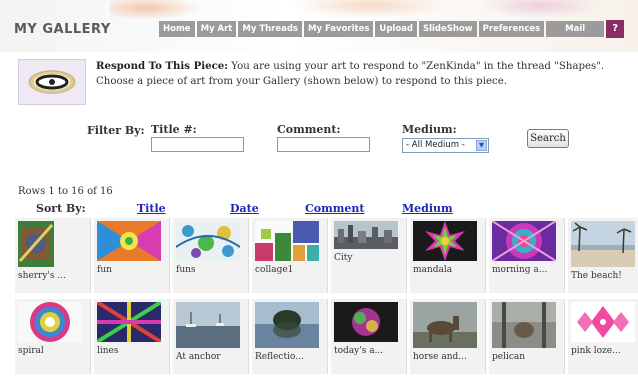 This screenshot has width=638, height=379. Describe the element at coordinates (50, 322) in the screenshot. I see `spiral-thumb-icon` at that location.